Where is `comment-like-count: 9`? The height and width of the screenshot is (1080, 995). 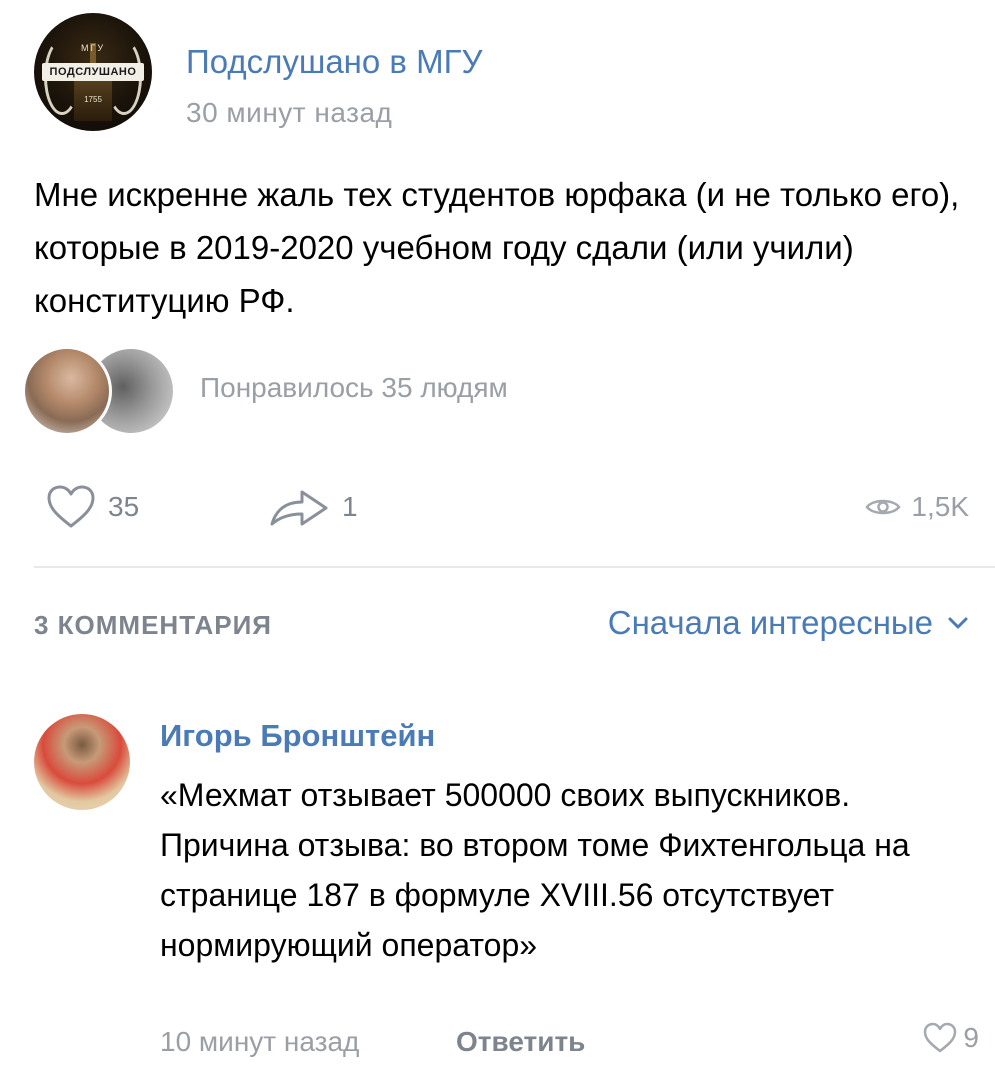
comment-like-count: 9 is located at coordinates (971, 1037).